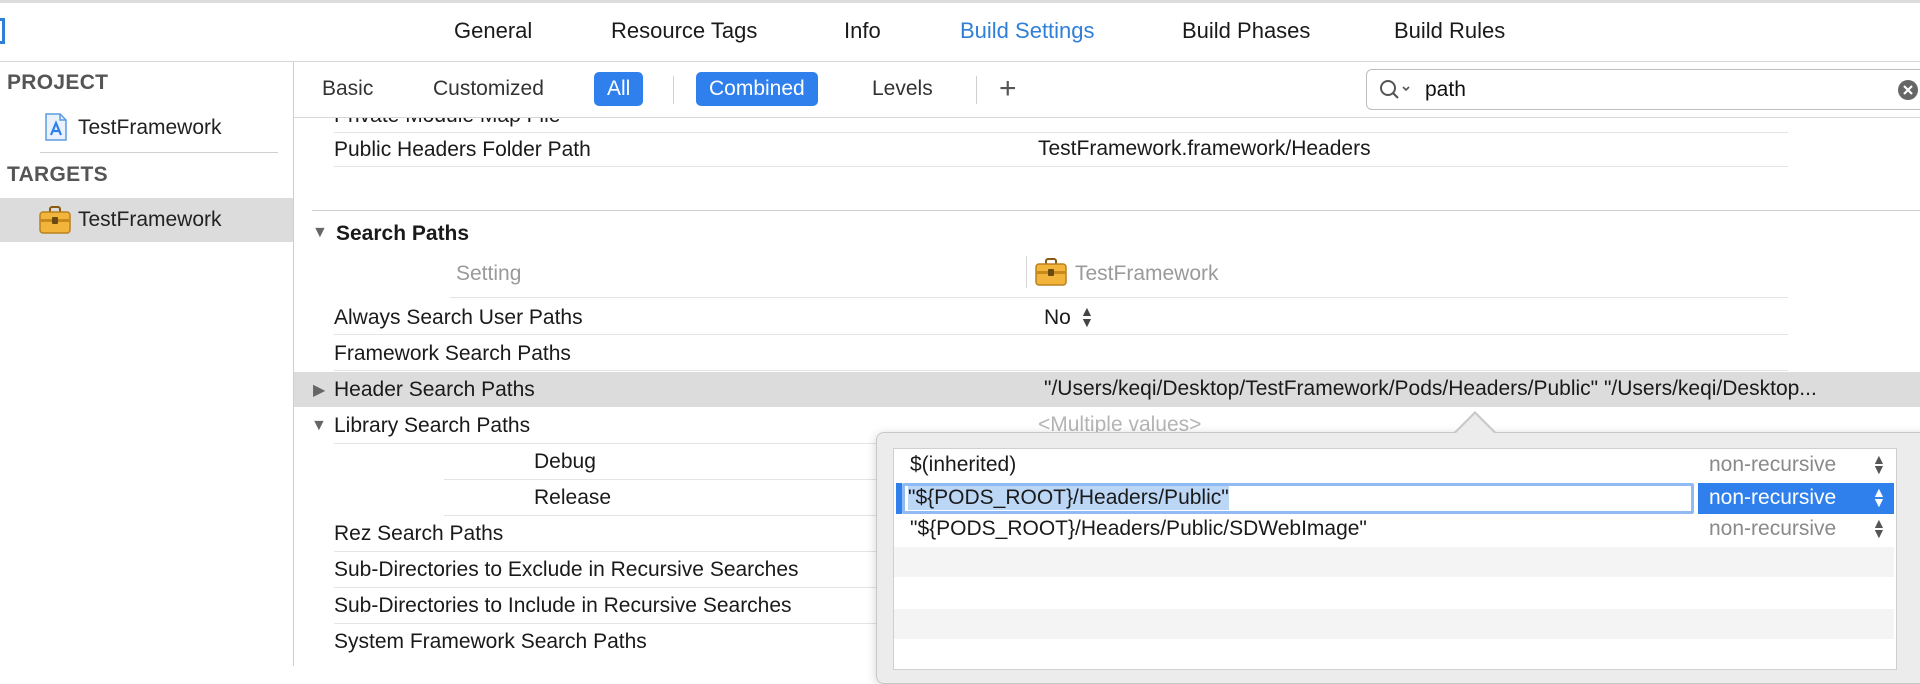 The width and height of the screenshot is (1920, 684). What do you see at coordinates (1026, 272) in the screenshot?
I see `column-divider` at bounding box center [1026, 272].